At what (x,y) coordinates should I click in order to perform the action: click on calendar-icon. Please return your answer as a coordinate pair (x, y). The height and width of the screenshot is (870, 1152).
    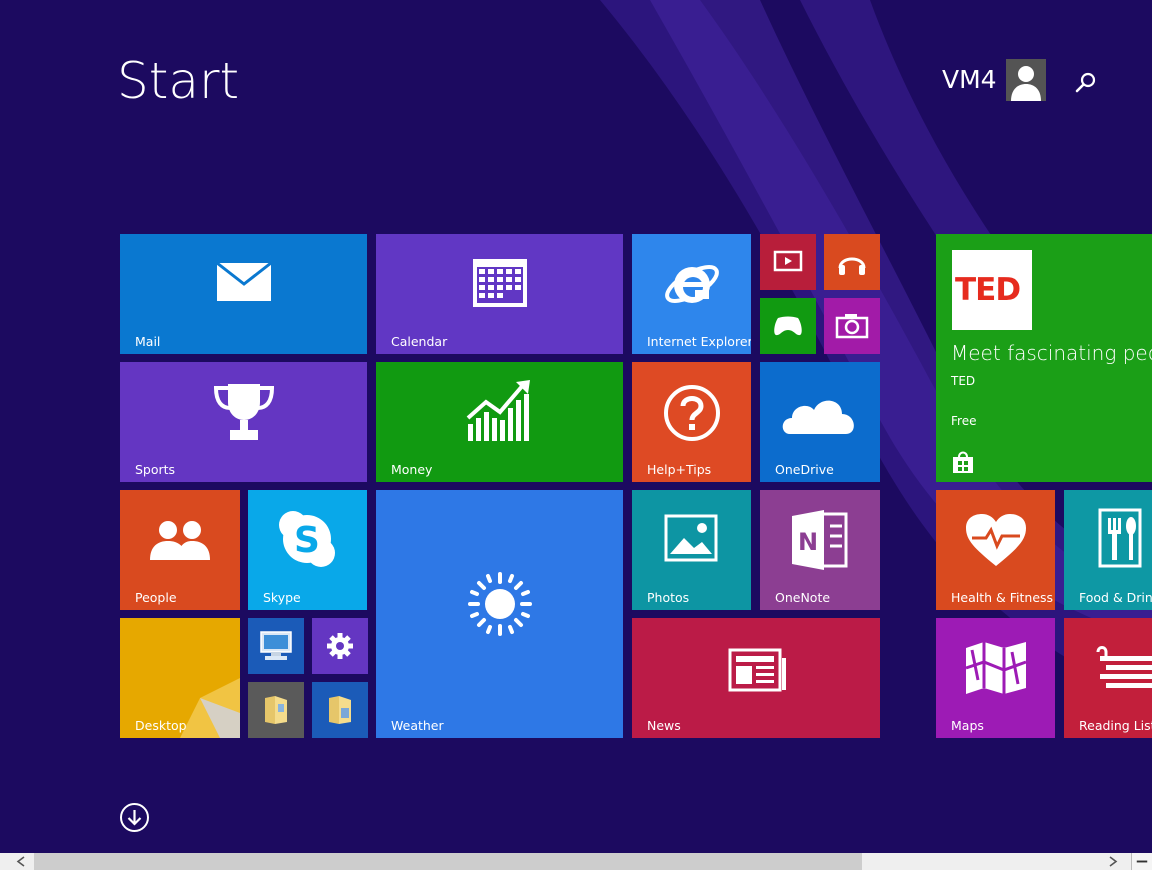
    Looking at the image, I should click on (500, 283).